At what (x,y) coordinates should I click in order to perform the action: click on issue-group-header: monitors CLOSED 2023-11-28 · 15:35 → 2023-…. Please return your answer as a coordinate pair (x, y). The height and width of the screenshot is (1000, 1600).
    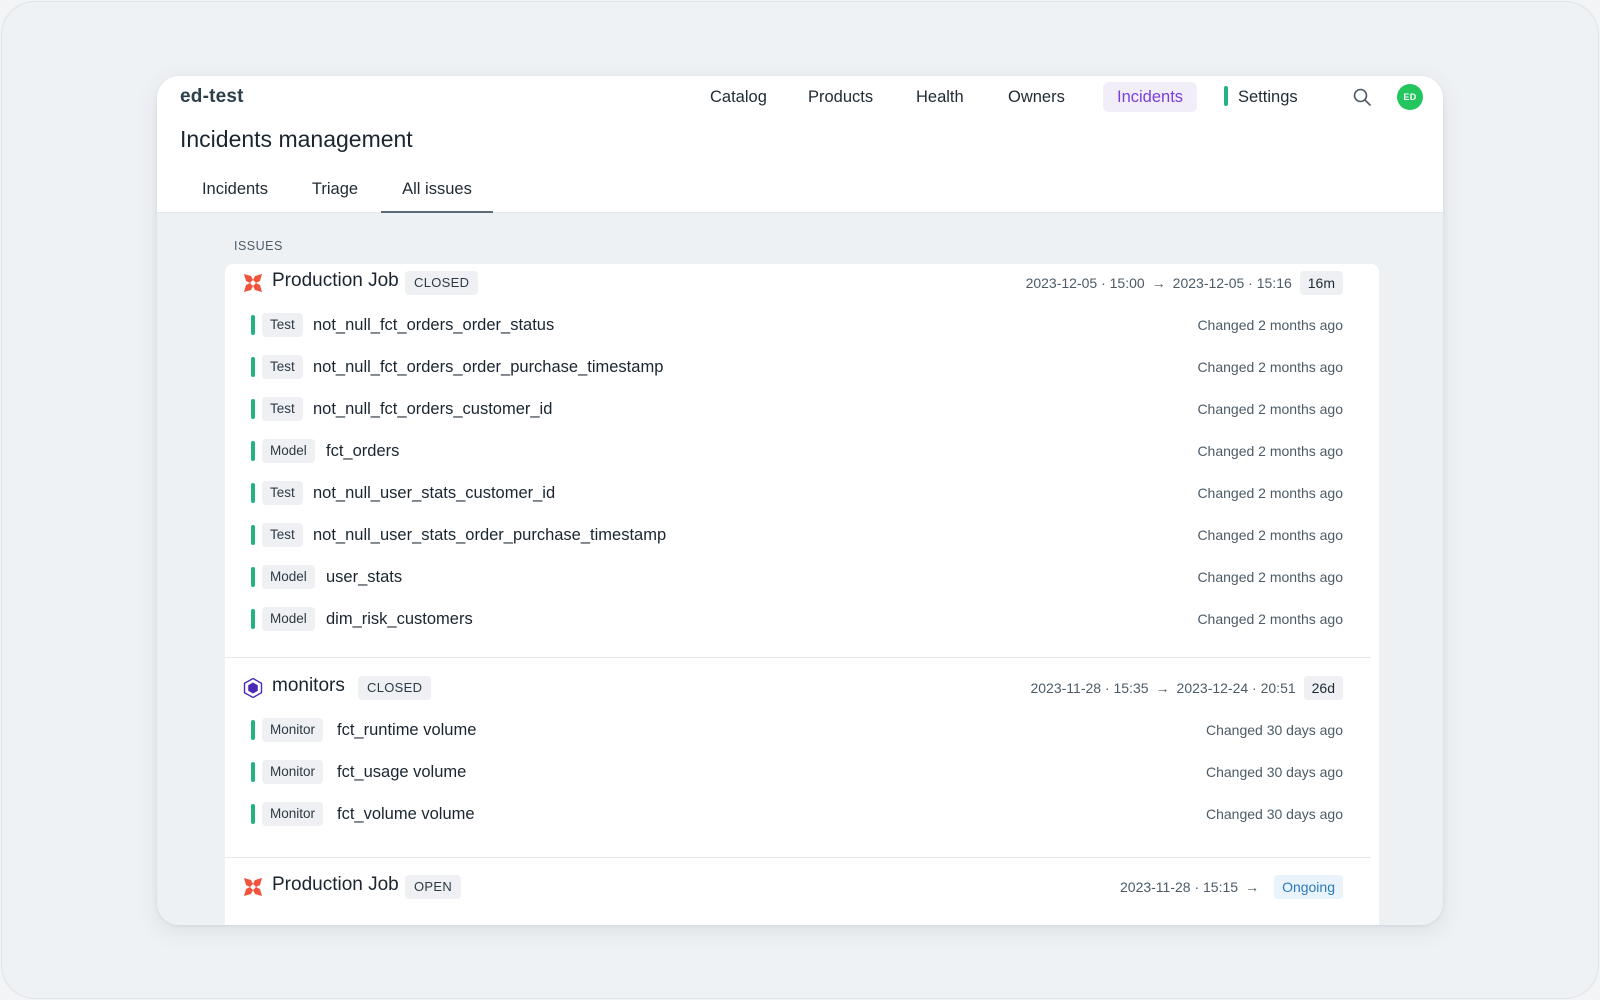
    Looking at the image, I should click on (802, 688).